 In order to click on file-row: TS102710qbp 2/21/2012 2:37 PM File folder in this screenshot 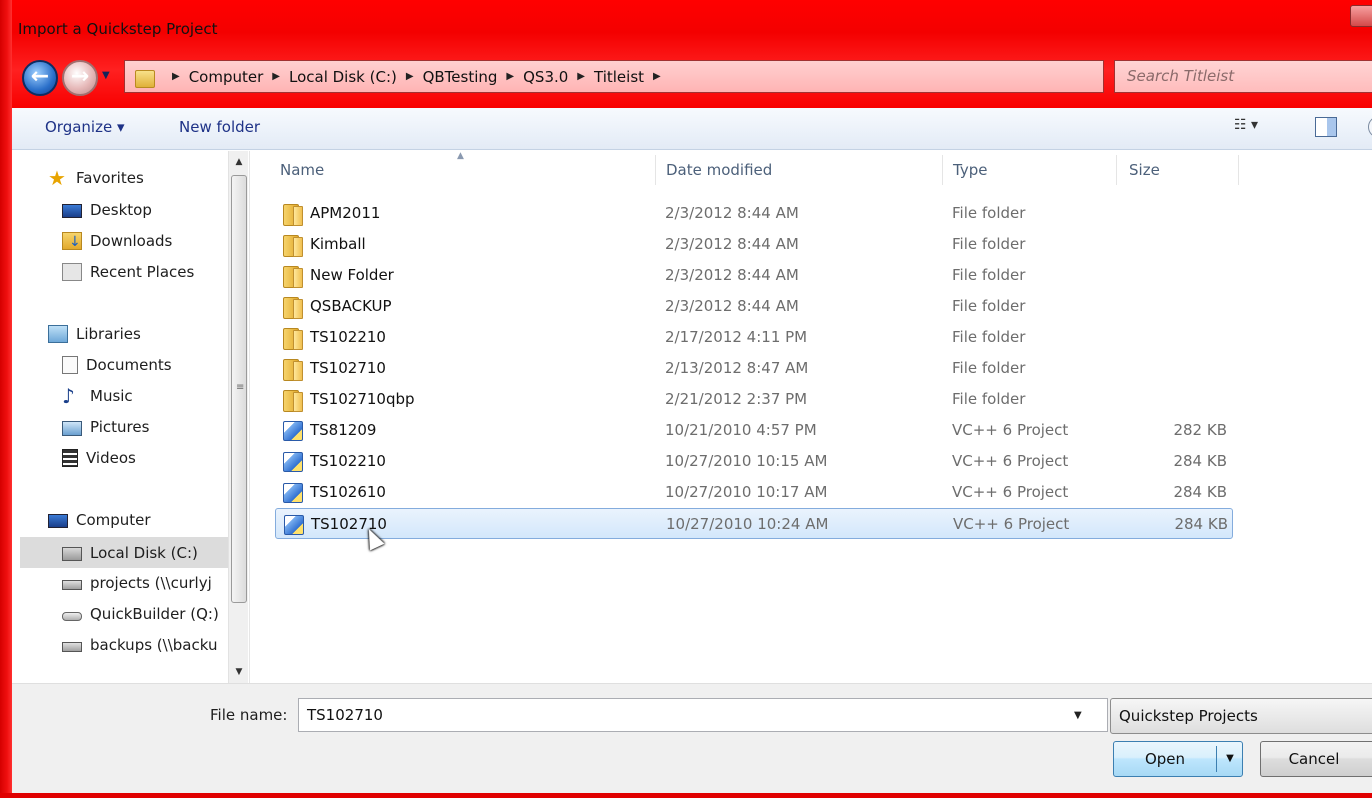, I will do `click(754, 399)`.